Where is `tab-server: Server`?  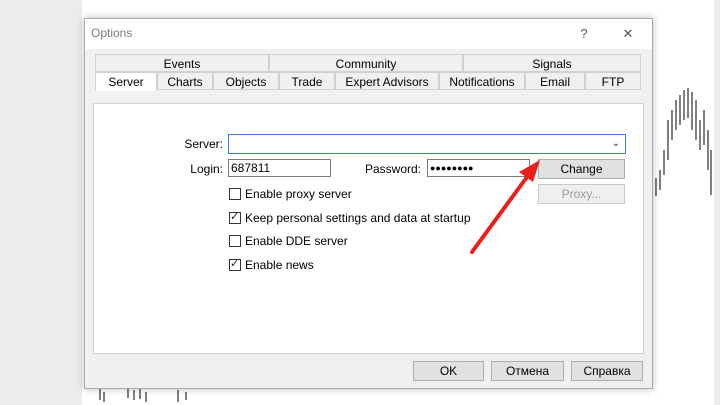
tab-server: Server is located at coordinates (126, 81).